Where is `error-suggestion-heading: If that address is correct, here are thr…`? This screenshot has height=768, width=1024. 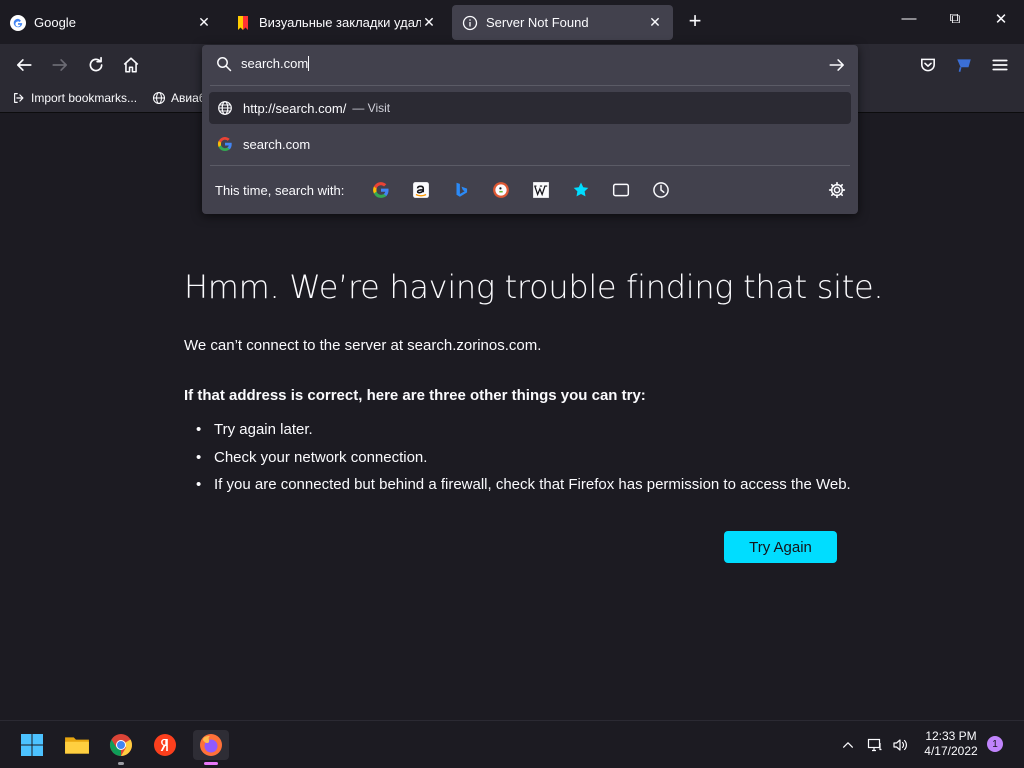
error-suggestion-heading: If that address is correct, here are thr… is located at coordinates (415, 395).